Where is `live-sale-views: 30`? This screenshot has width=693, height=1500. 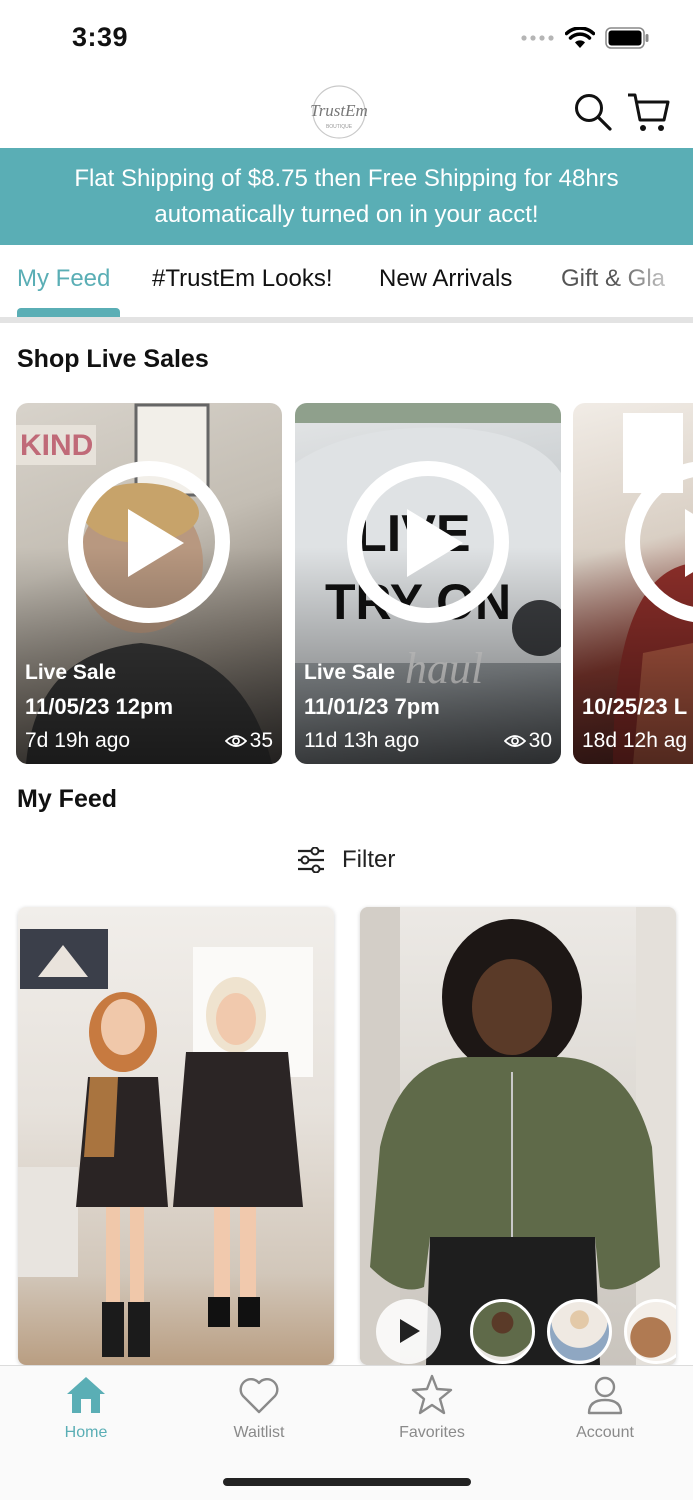 live-sale-views: 30 is located at coordinates (527, 741).